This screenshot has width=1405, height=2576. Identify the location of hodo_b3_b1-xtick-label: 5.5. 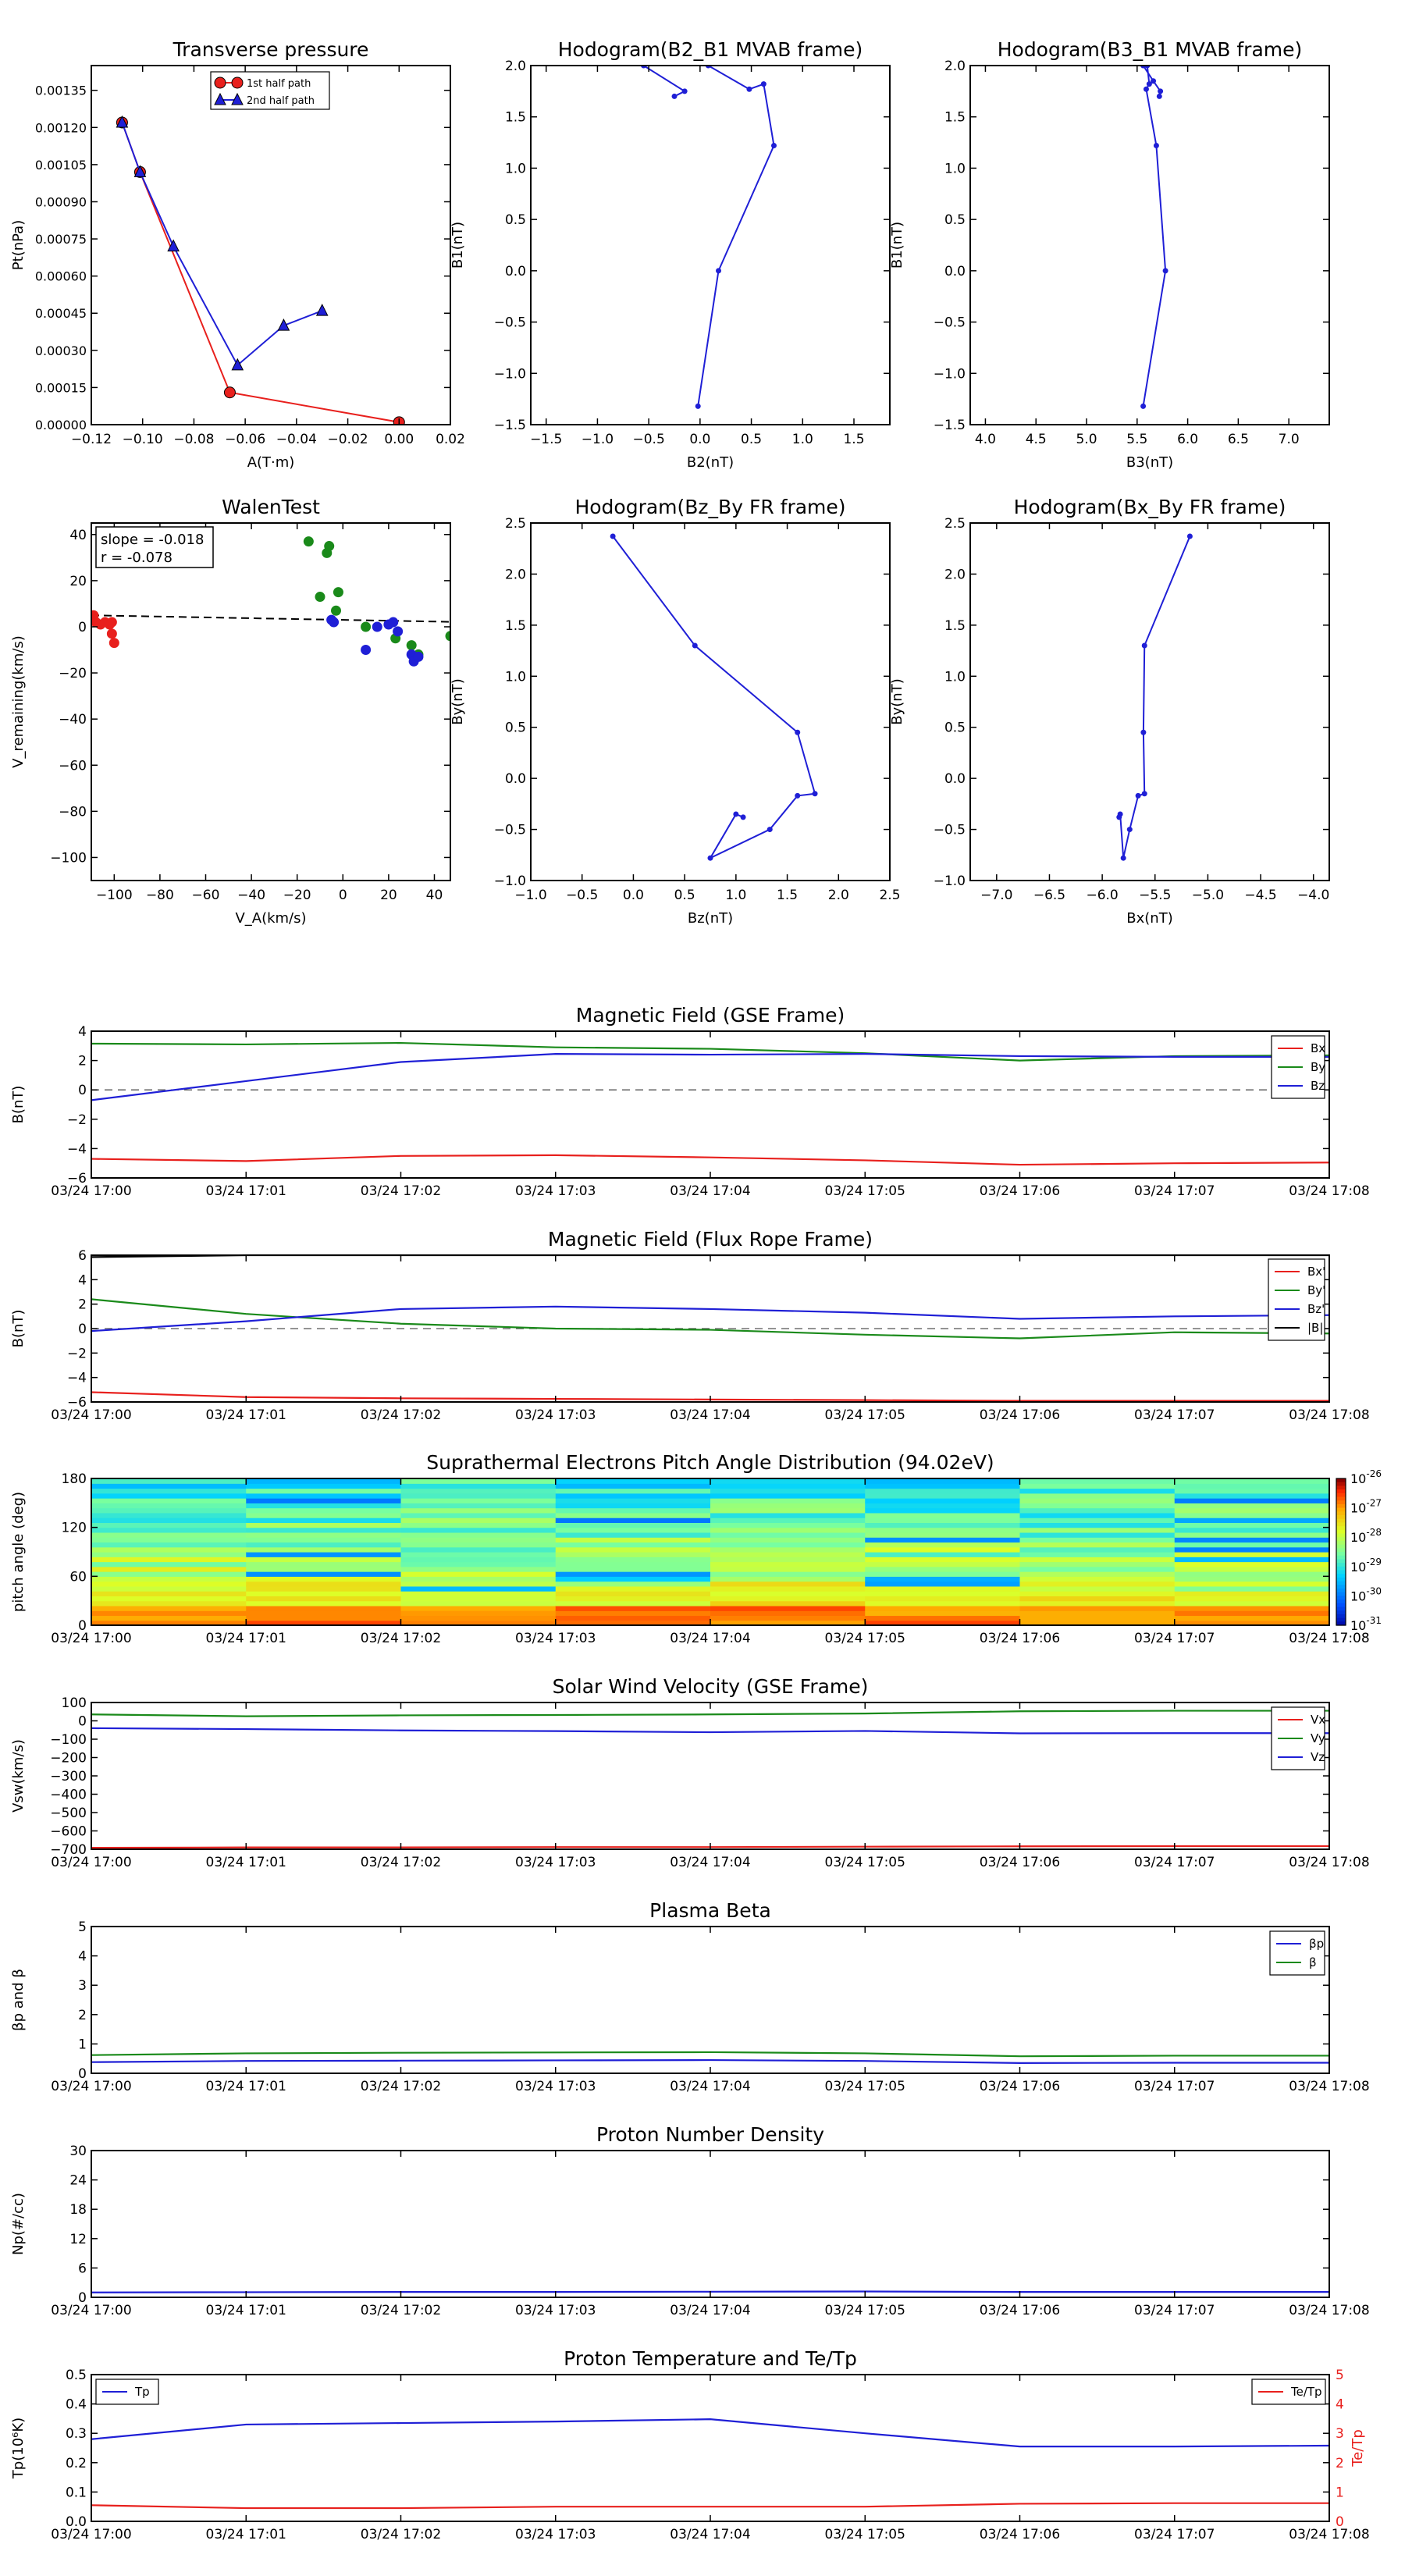
(1137, 439).